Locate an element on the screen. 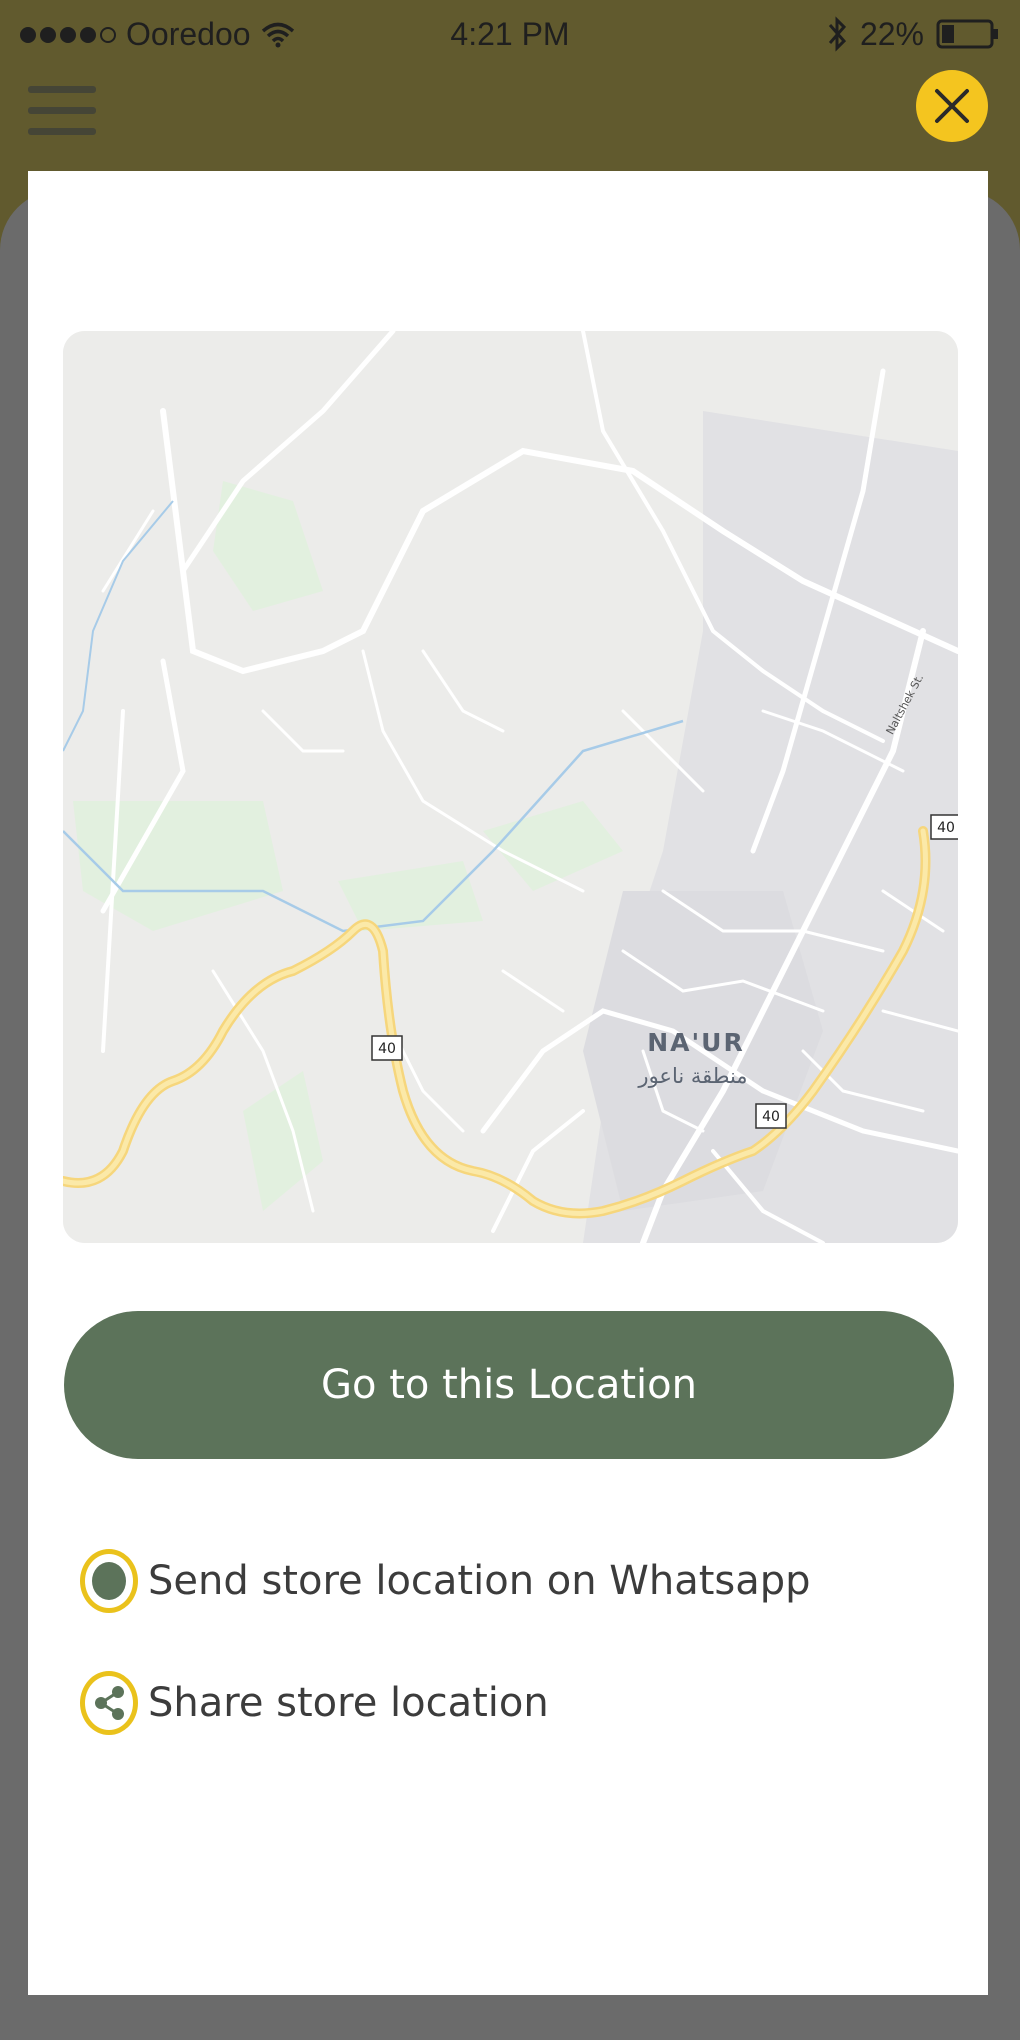 This screenshot has width=1020, height=2040. share-location-option: Share store location is located at coordinates (314, 1703).